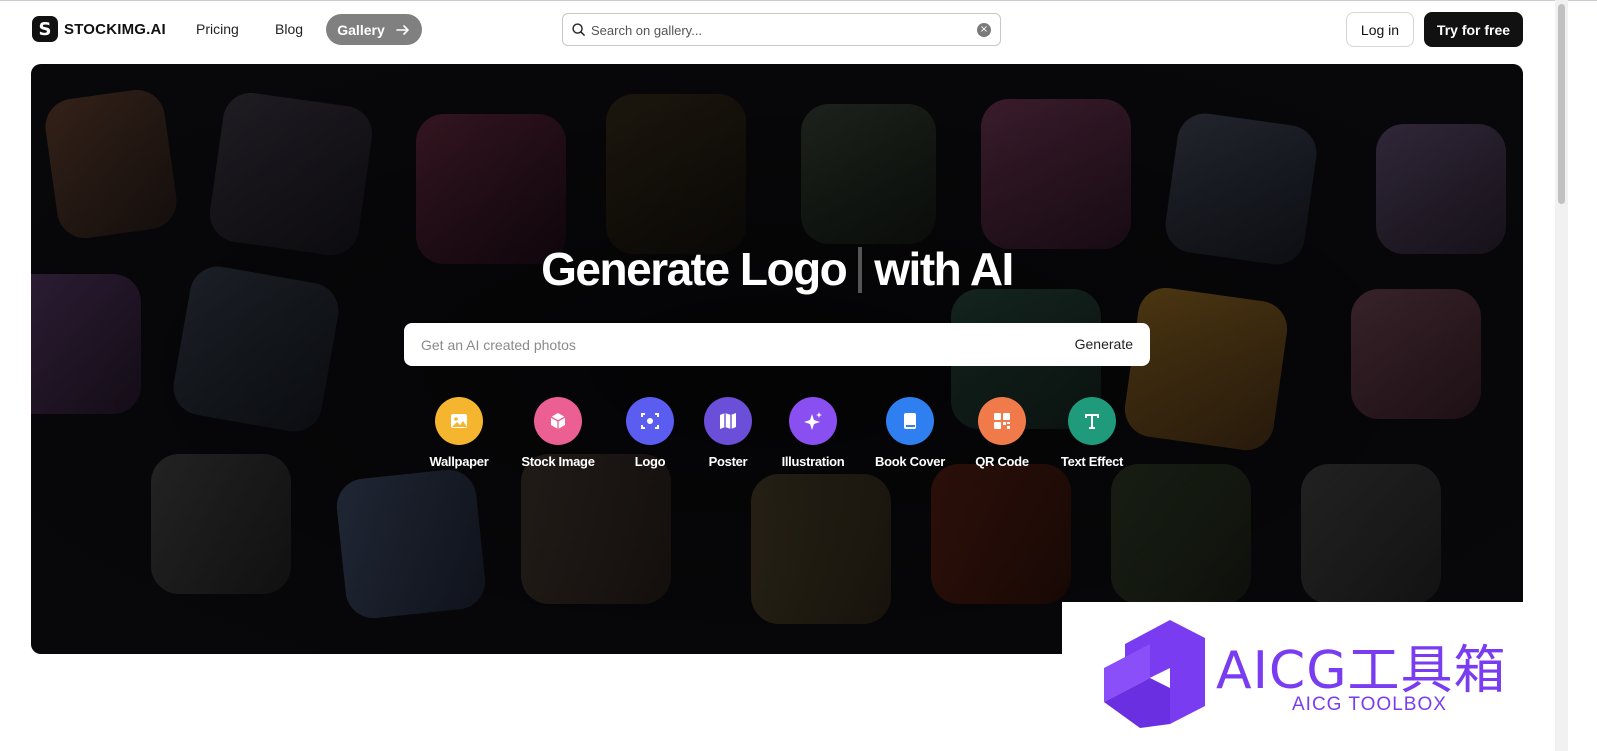 The image size is (1597, 751). What do you see at coordinates (558, 421) in the screenshot?
I see `box-icon` at bounding box center [558, 421].